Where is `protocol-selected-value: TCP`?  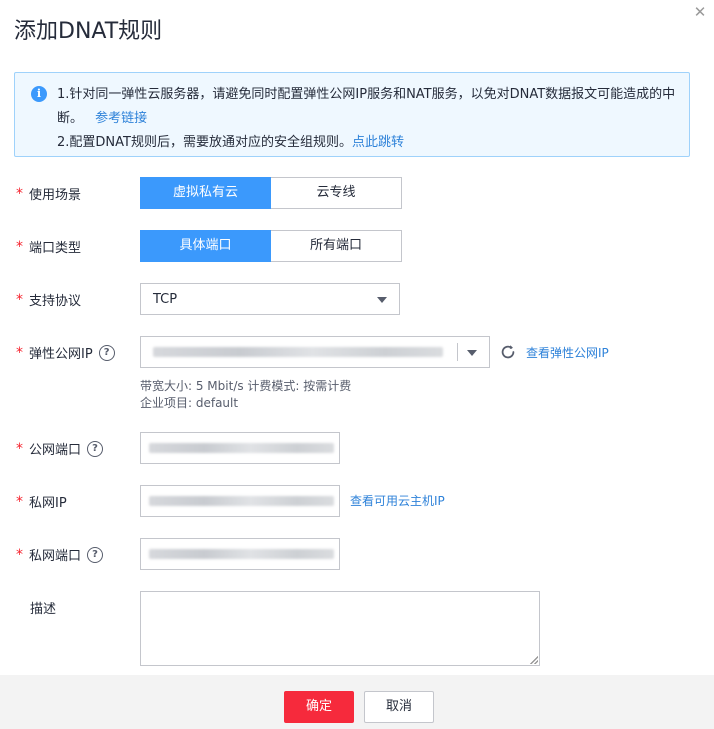
protocol-selected-value: TCP is located at coordinates (165, 299).